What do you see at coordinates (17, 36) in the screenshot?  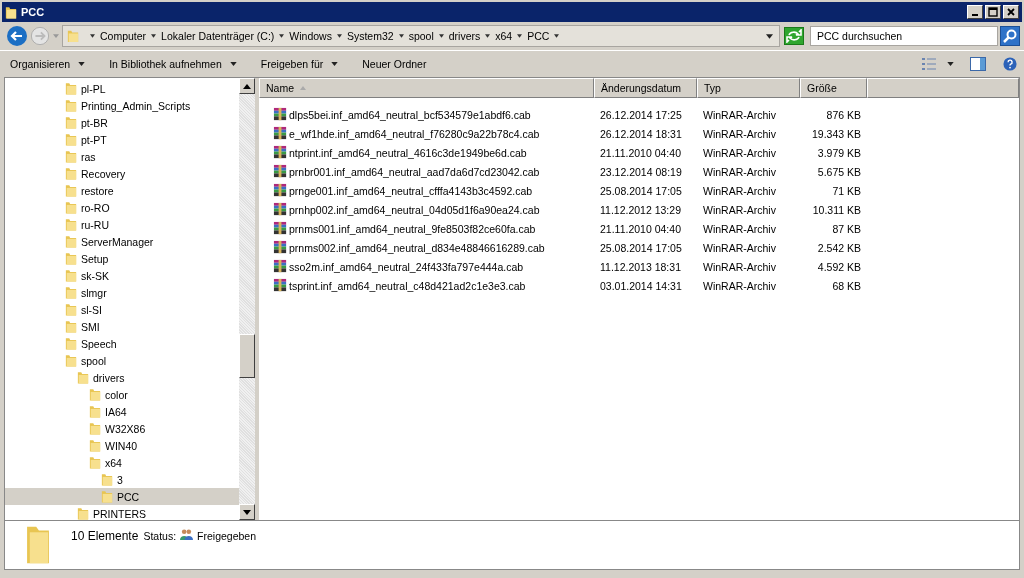 I see `back-button` at bounding box center [17, 36].